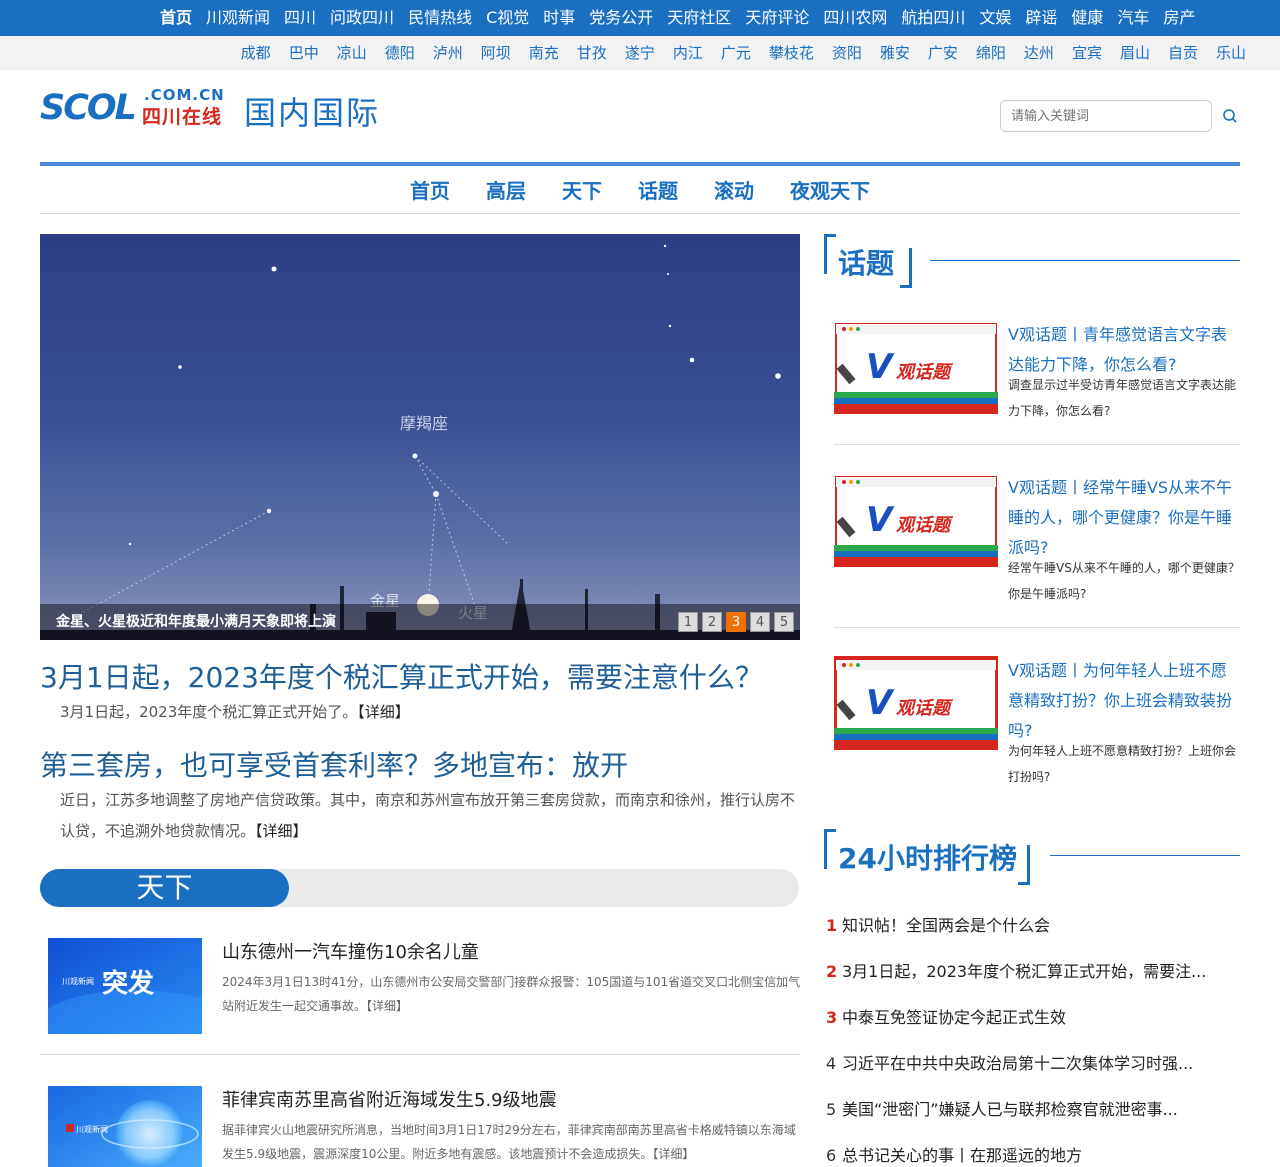  What do you see at coordinates (1087, 18) in the screenshot?
I see `top-nav-item: 健康` at bounding box center [1087, 18].